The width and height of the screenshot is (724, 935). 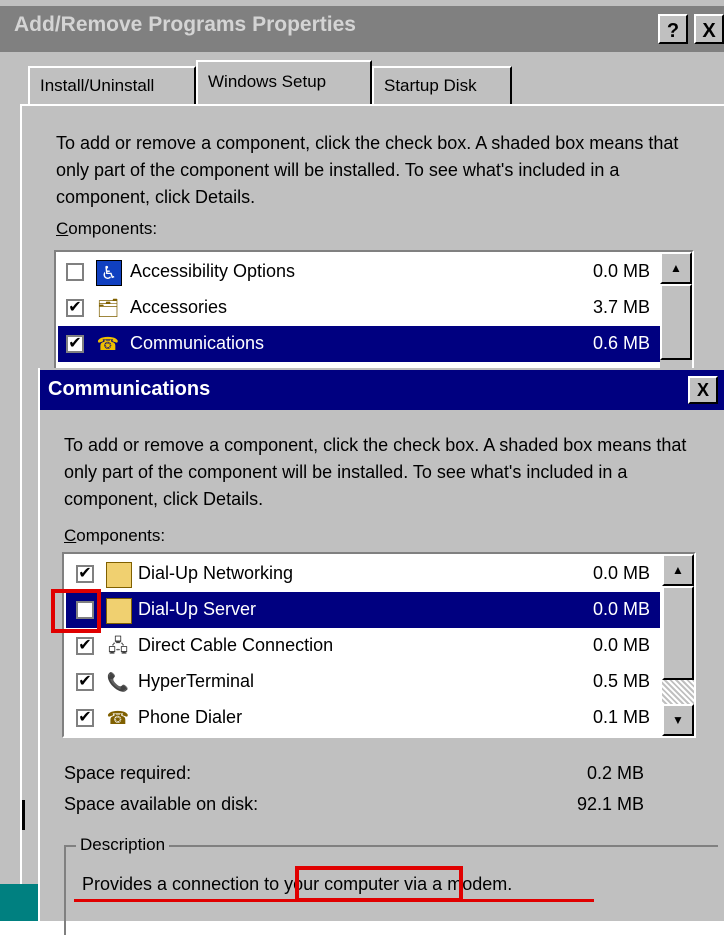 I want to click on dialog-scrollbar: ▲ ▼, so click(x=678, y=645).